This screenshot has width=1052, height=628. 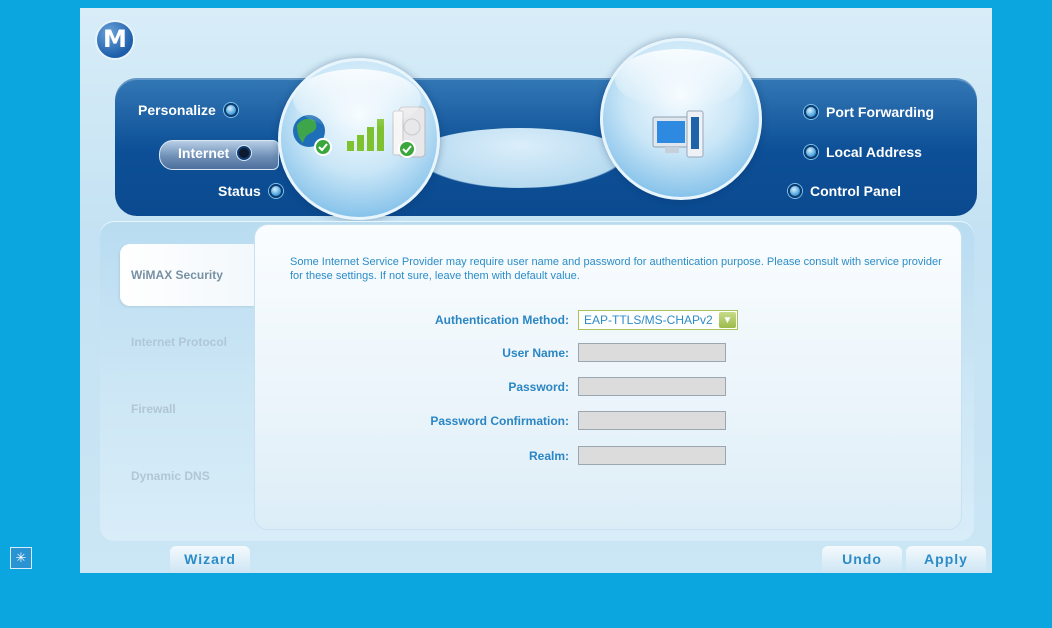 What do you see at coordinates (520, 158) in the screenshot?
I see `nav-wave-decoration` at bounding box center [520, 158].